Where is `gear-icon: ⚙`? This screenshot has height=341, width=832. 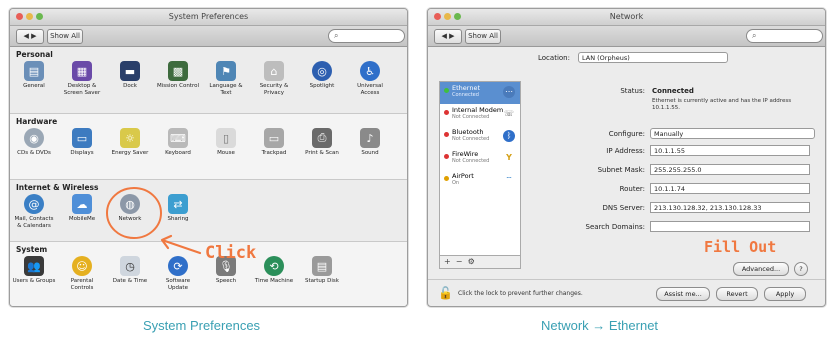
gear-icon: ⚙ is located at coordinates (471, 261).